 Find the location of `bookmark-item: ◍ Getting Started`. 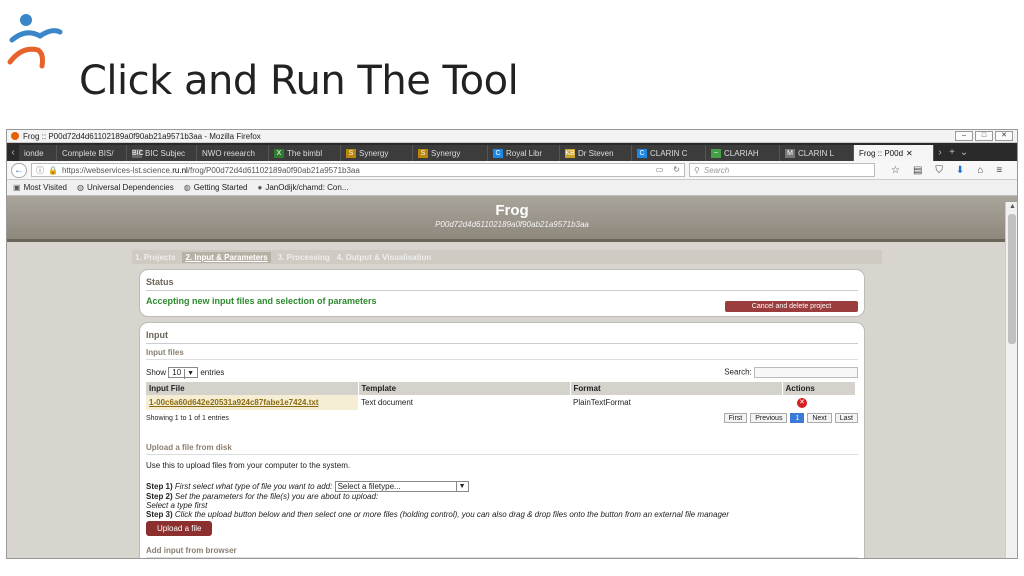

bookmark-item: ◍ Getting Started is located at coordinates (216, 187).